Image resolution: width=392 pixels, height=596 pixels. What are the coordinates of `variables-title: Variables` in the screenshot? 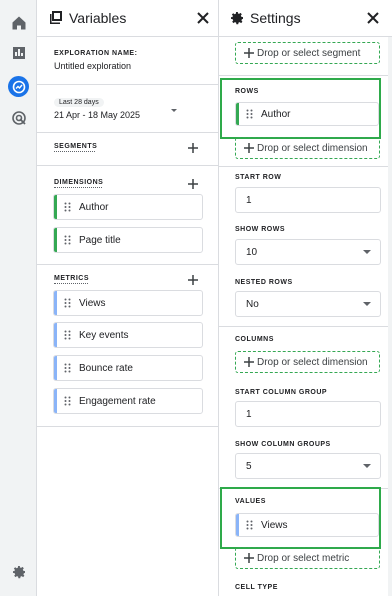 It's located at (98, 18).